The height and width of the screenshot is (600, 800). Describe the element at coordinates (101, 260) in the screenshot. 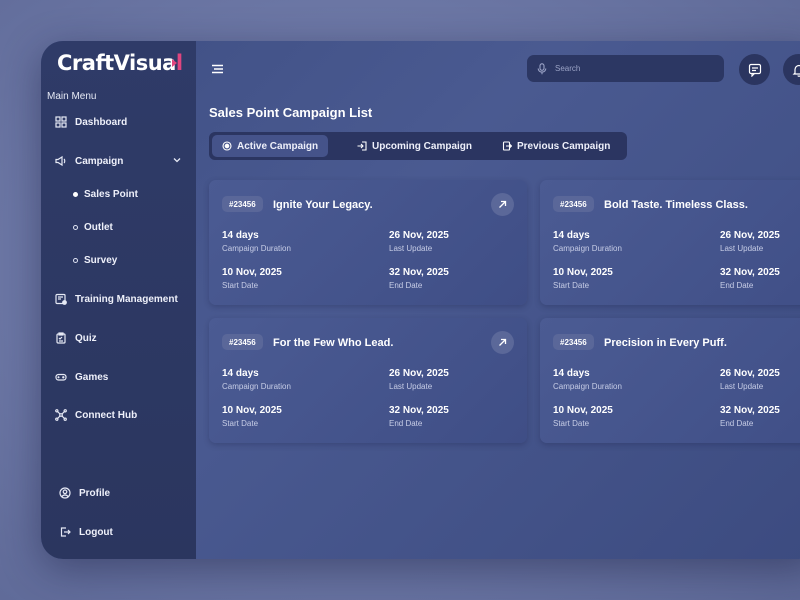

I see `subitem-label: Survey` at that location.